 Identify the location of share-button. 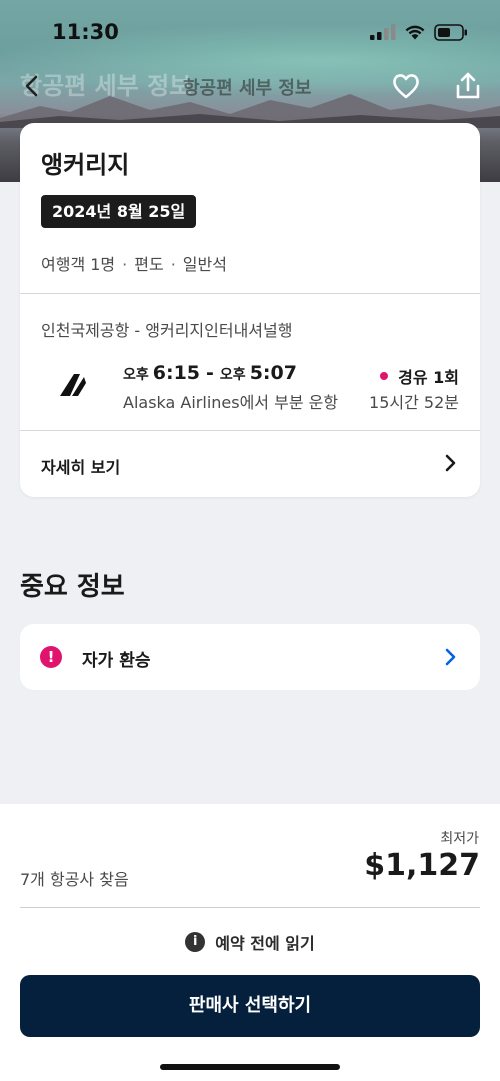
(468, 86).